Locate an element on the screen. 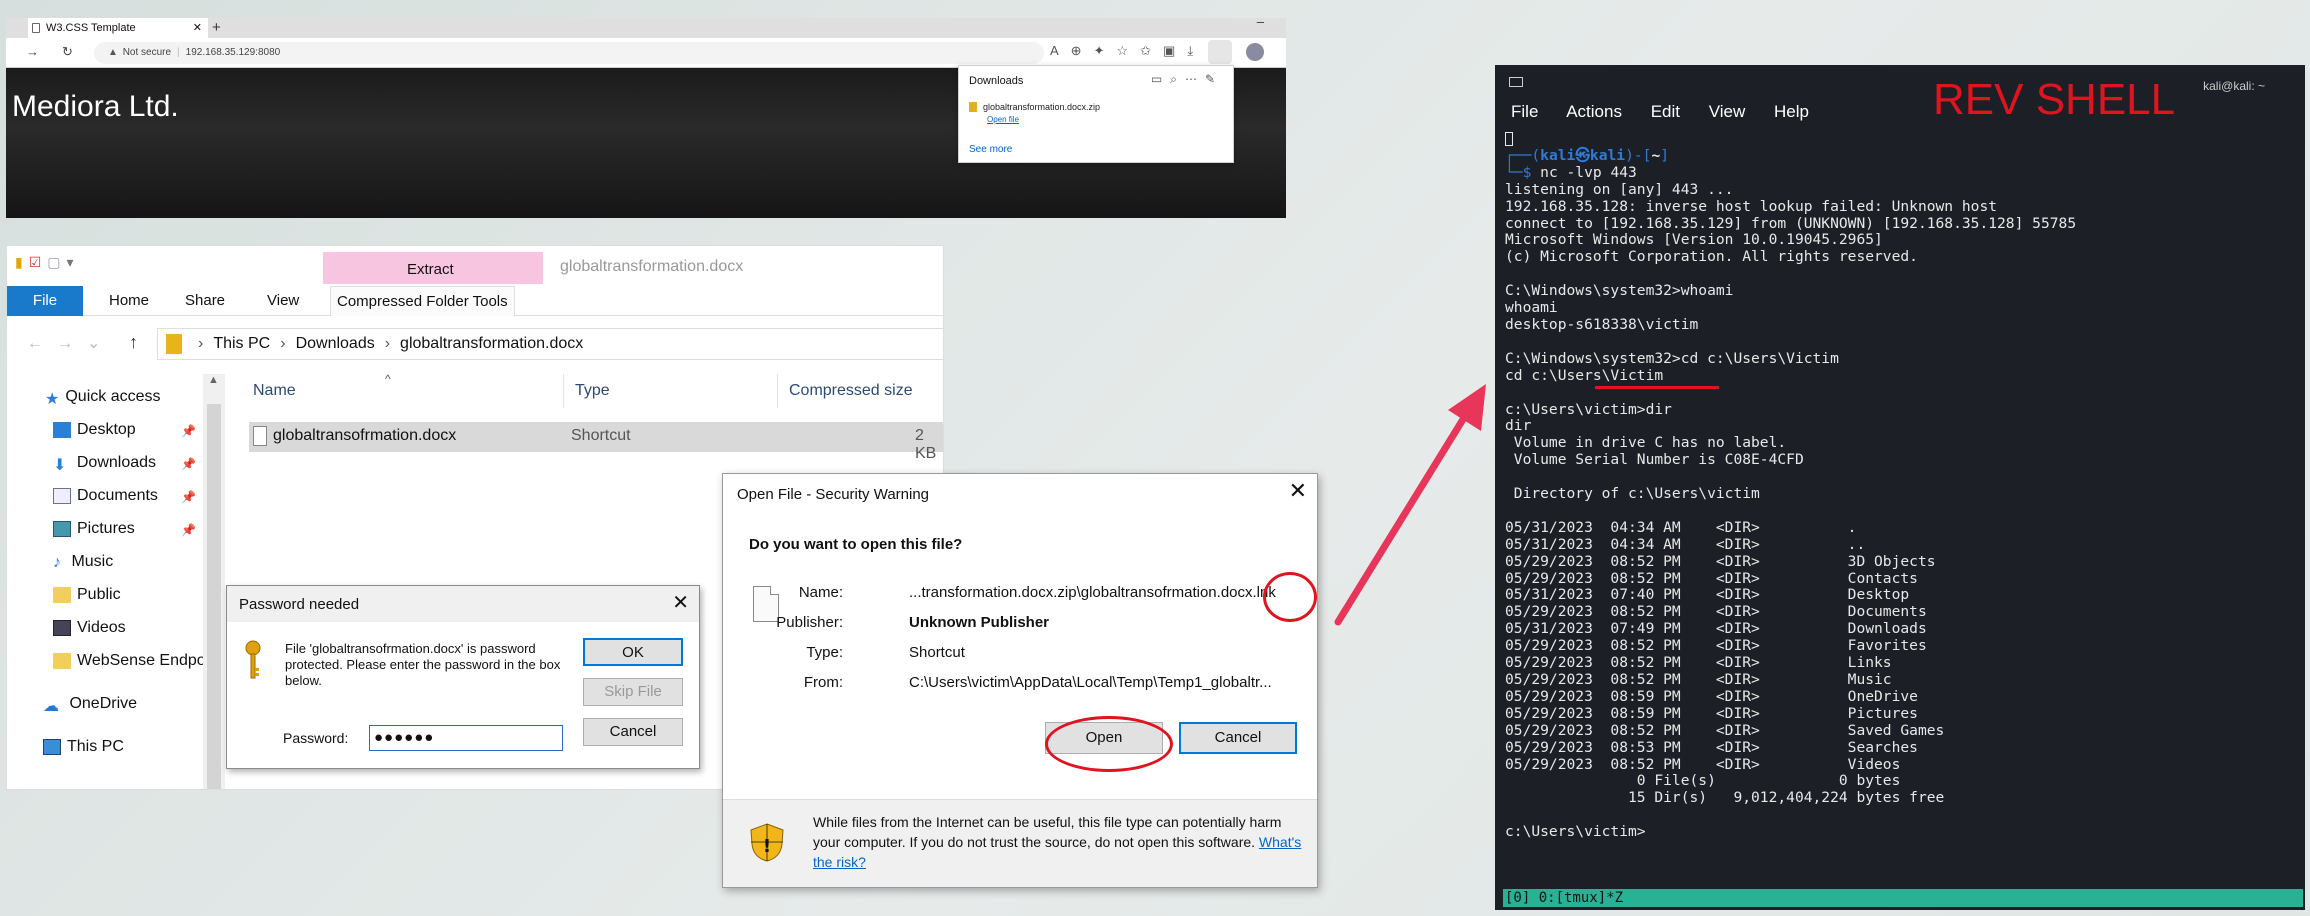  see-more-link: See more is located at coordinates (990, 149).